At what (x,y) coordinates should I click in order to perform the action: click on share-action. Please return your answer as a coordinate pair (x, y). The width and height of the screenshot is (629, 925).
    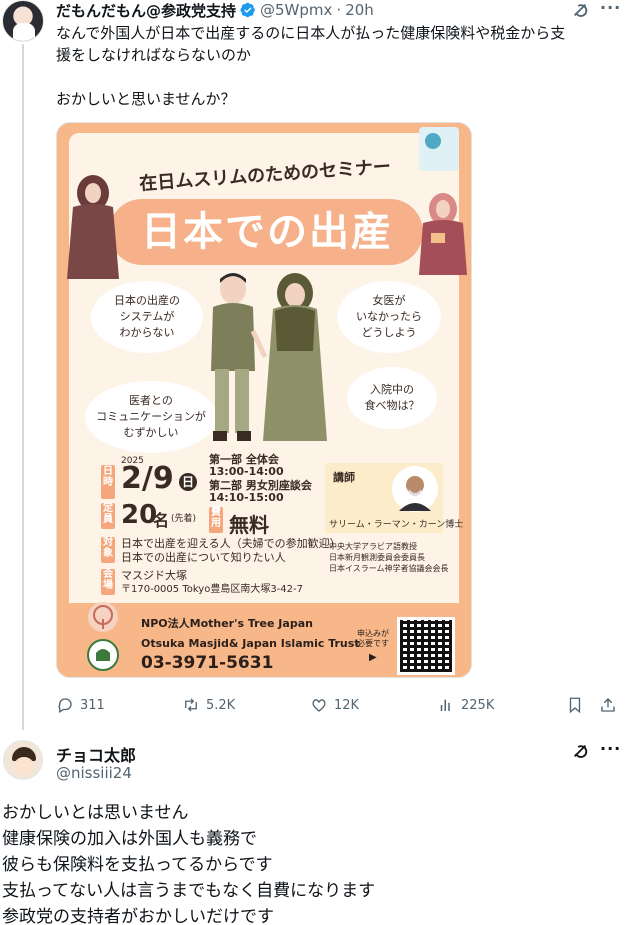
    Looking at the image, I should click on (608, 705).